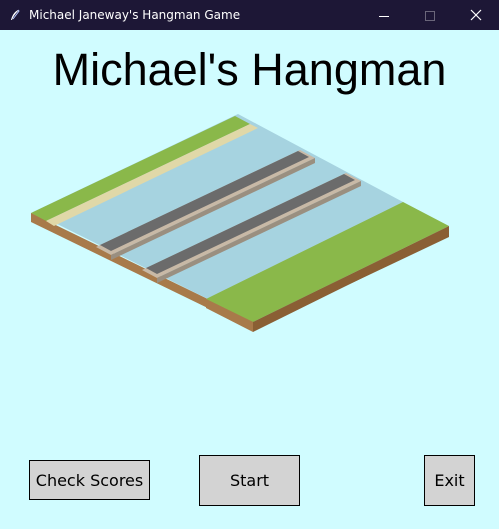 The width and height of the screenshot is (499, 529). Describe the element at coordinates (249, 69) in the screenshot. I see `page-title: Michael's Hangman` at that location.